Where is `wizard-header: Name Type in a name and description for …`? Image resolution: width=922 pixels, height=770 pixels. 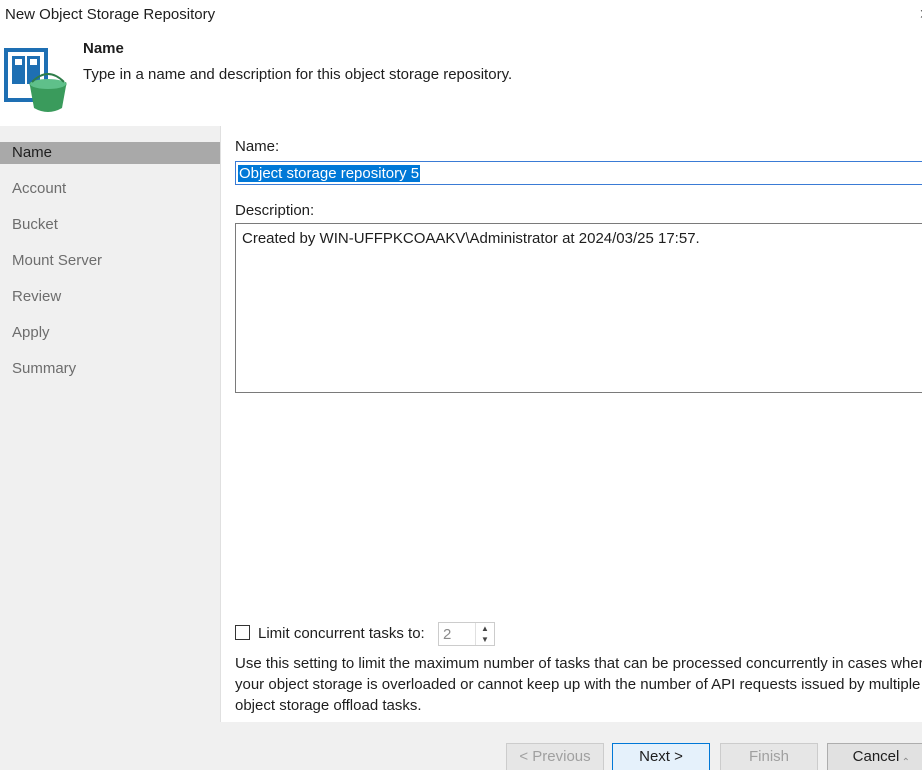
wizard-header: Name Type in a name and description for … is located at coordinates (461, 78).